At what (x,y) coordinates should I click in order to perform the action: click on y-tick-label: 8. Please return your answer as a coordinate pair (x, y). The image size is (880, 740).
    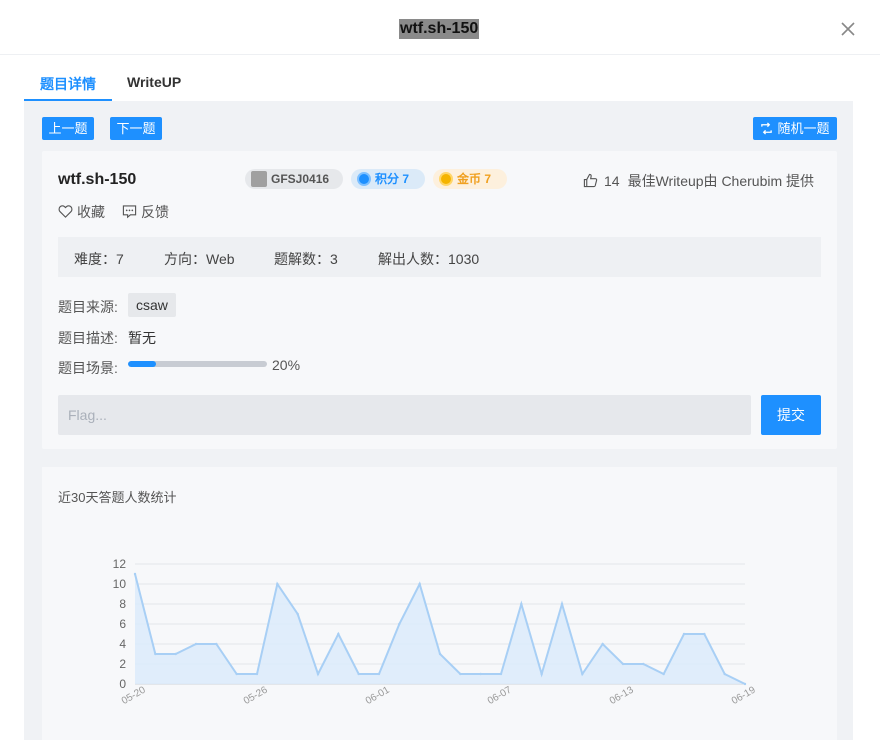
    Looking at the image, I should click on (122, 604).